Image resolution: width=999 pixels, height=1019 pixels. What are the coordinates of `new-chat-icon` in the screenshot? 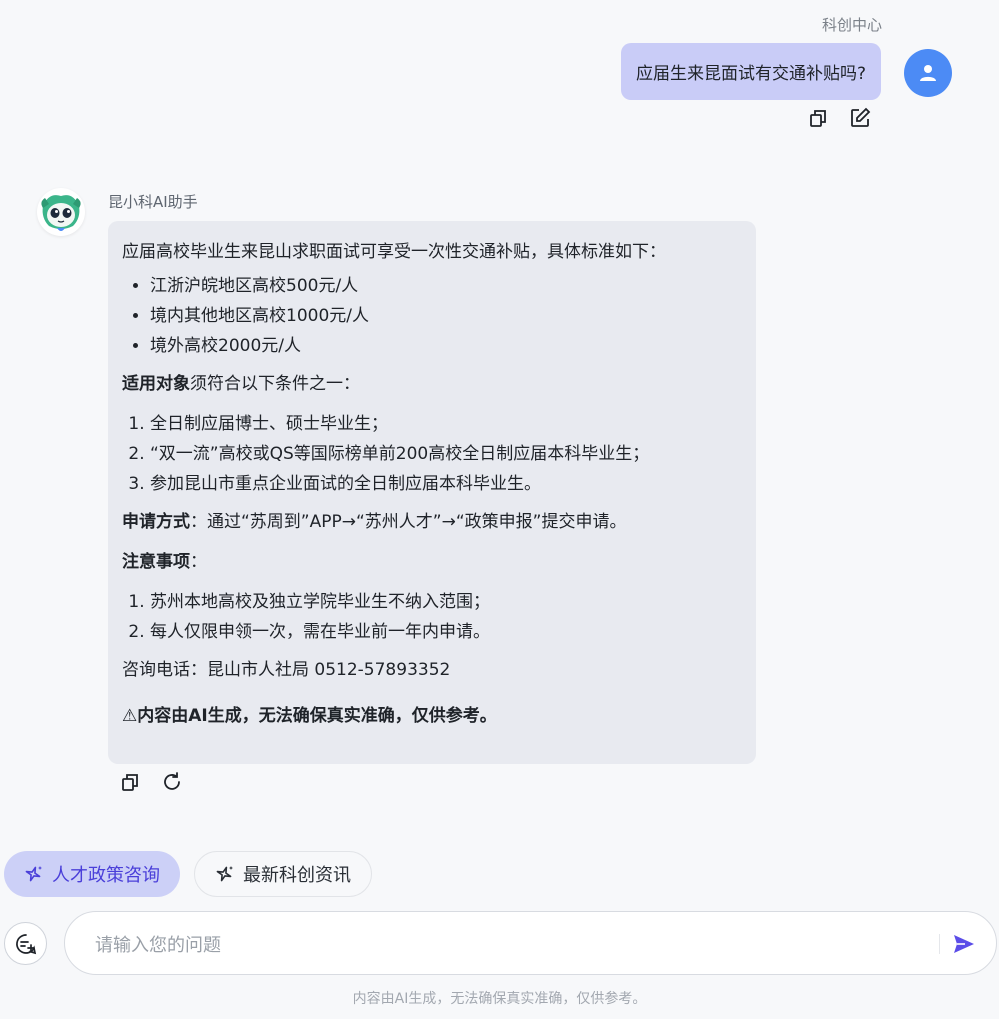 It's located at (25, 943).